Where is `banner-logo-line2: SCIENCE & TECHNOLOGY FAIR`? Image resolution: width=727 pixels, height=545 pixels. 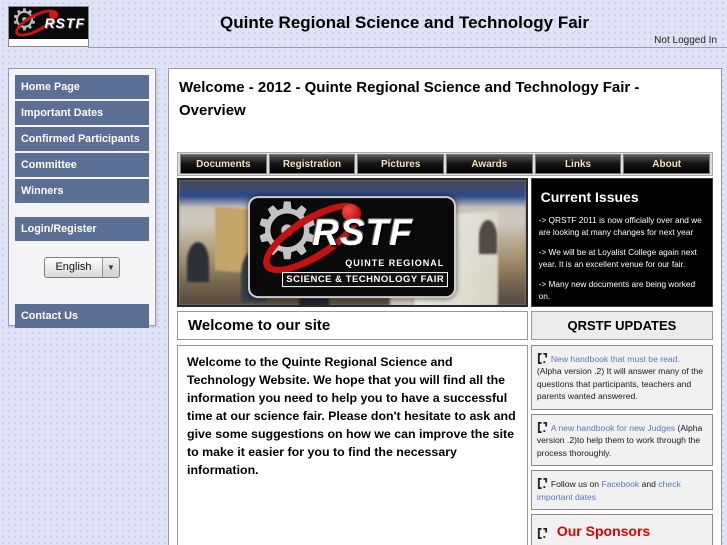 banner-logo-line2: SCIENCE & TECHNOLOGY FAIR is located at coordinates (365, 279).